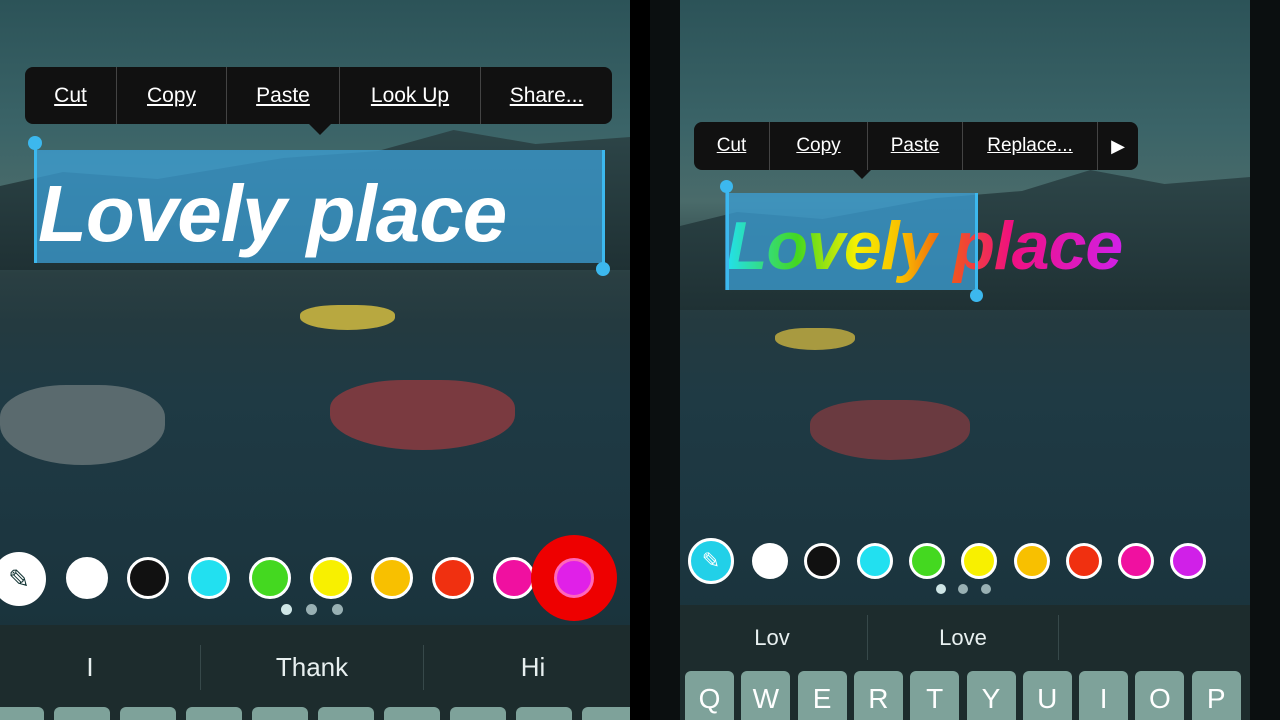 This screenshot has height=720, width=1280. I want to click on suggestion-2: Love, so click(963, 638).